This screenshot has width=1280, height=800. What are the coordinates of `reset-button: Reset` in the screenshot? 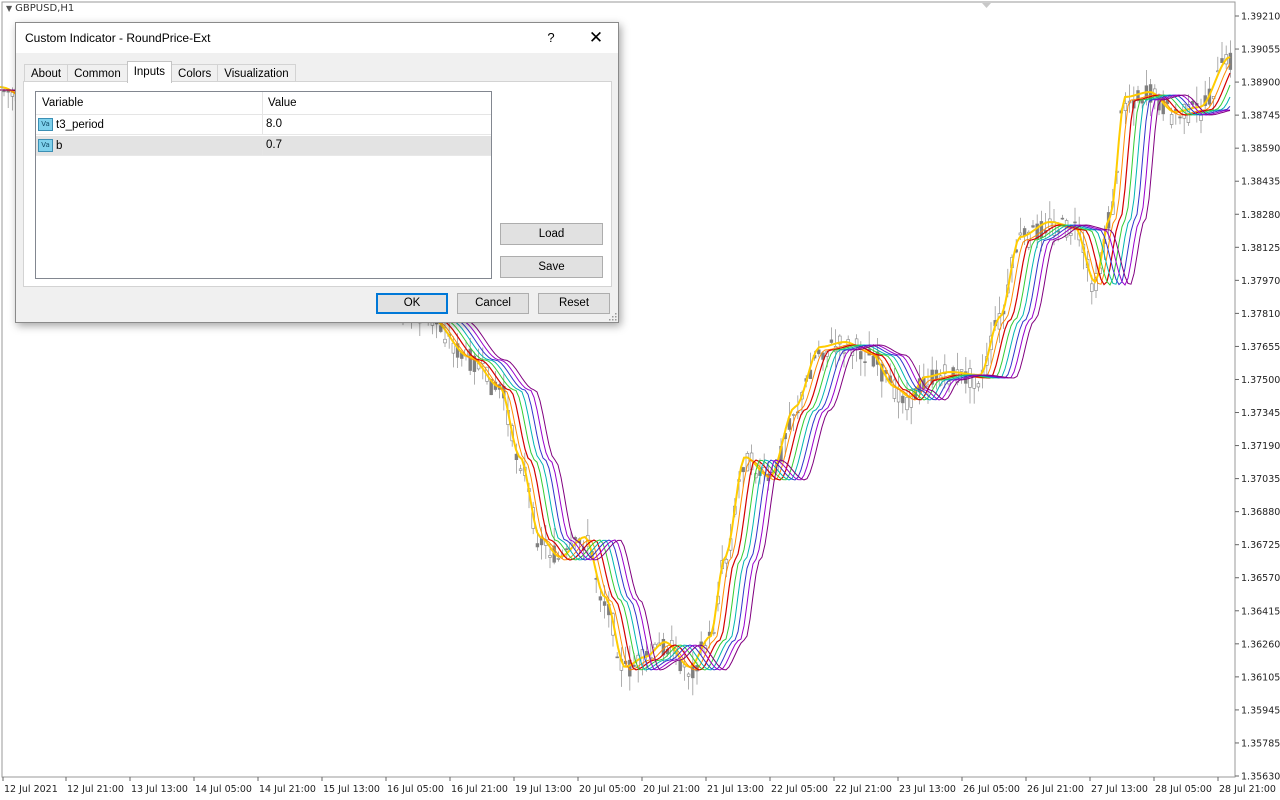 It's located at (574, 303).